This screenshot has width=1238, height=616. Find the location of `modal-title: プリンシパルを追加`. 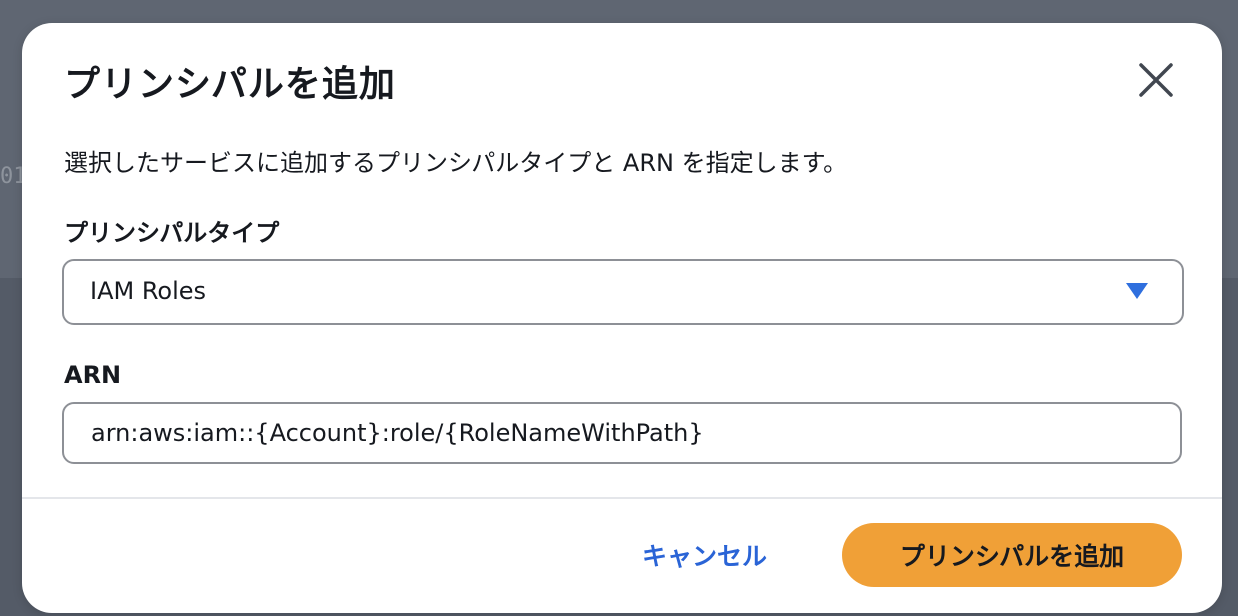

modal-title: プリンシパルを追加 is located at coordinates (230, 84).